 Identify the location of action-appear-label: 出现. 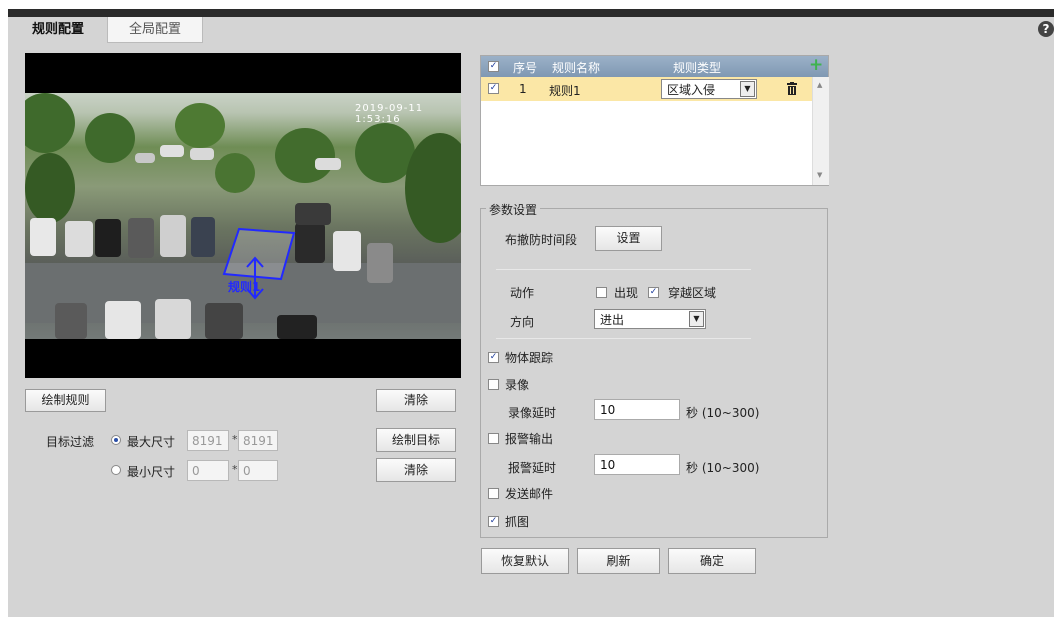
(626, 293).